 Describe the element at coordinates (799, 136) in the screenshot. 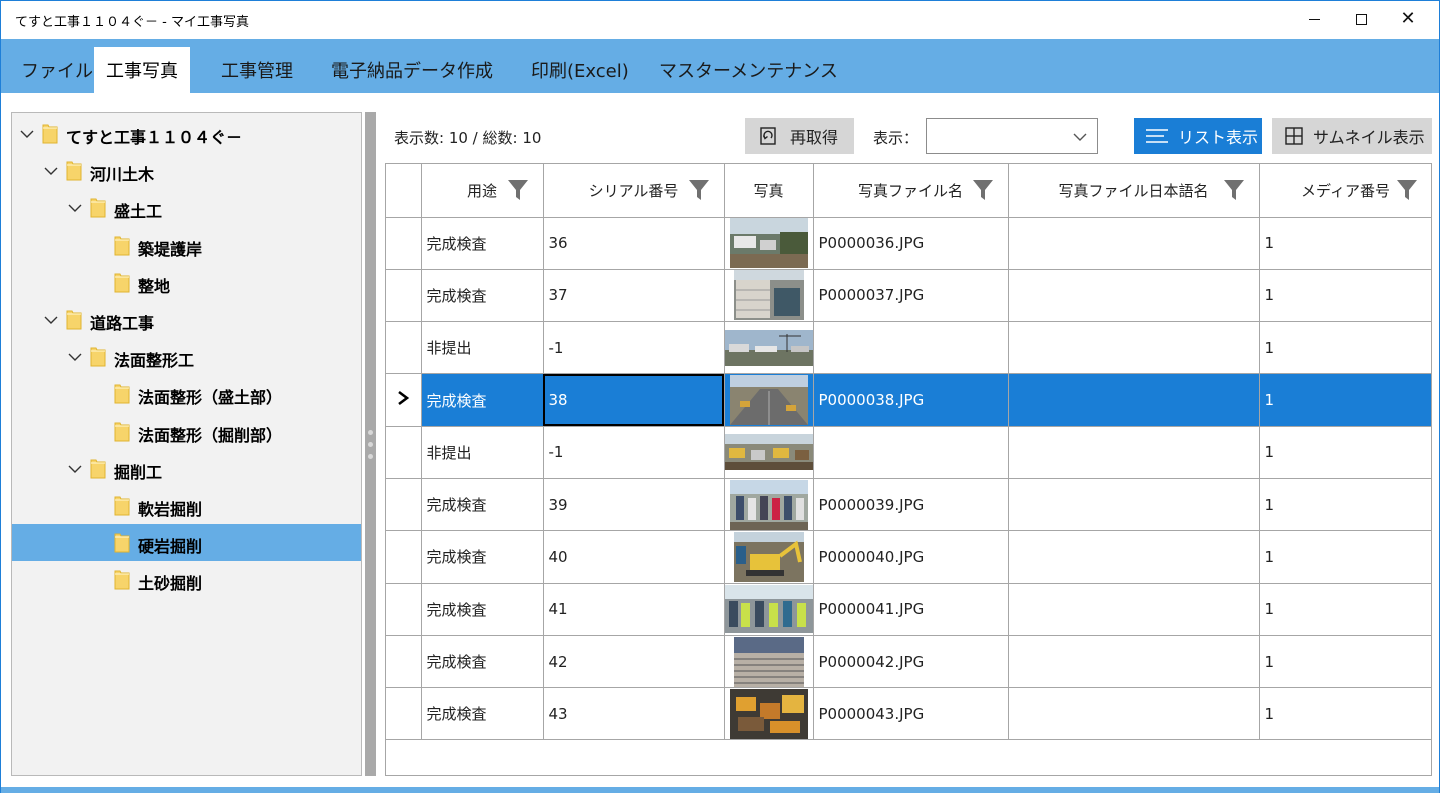

I see `refresh-button: 再取得` at that location.